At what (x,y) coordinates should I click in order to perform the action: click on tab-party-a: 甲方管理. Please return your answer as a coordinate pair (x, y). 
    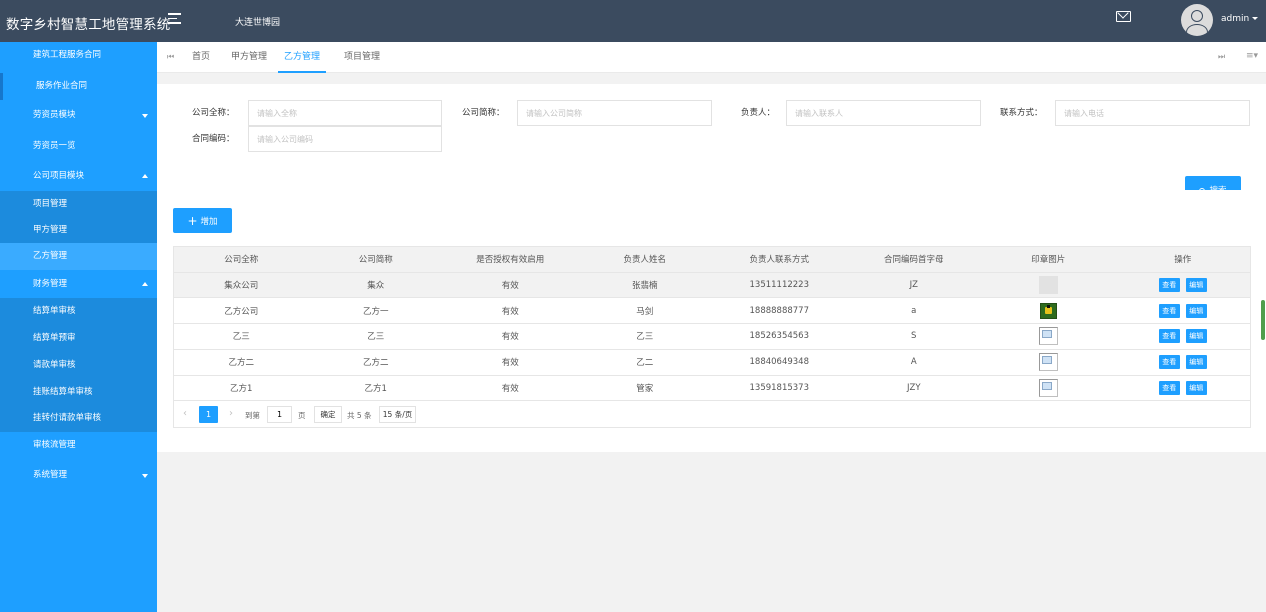
    Looking at the image, I should click on (249, 57).